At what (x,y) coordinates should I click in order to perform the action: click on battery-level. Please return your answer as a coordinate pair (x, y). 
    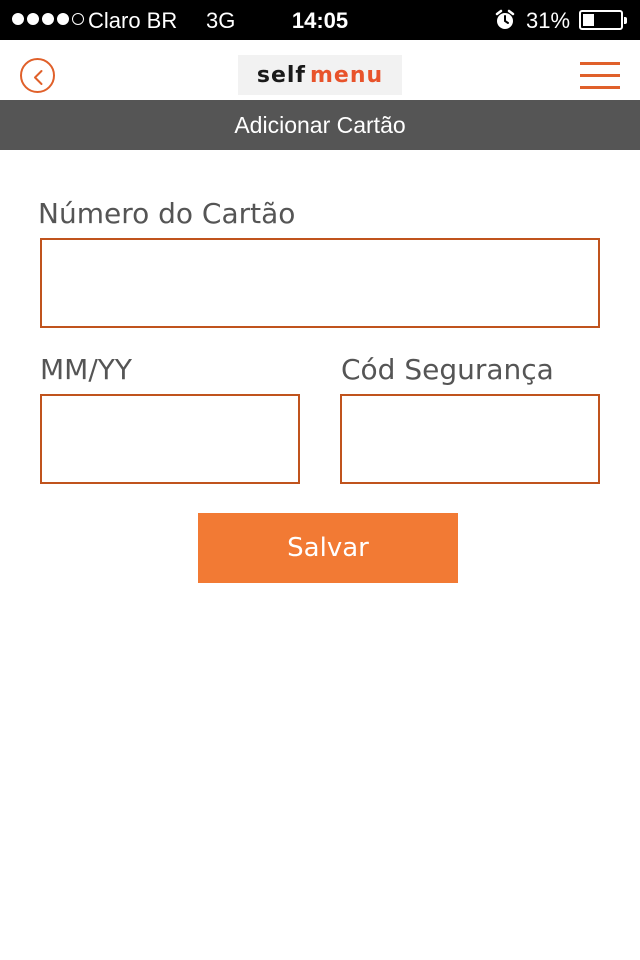
    Looking at the image, I should click on (588, 20).